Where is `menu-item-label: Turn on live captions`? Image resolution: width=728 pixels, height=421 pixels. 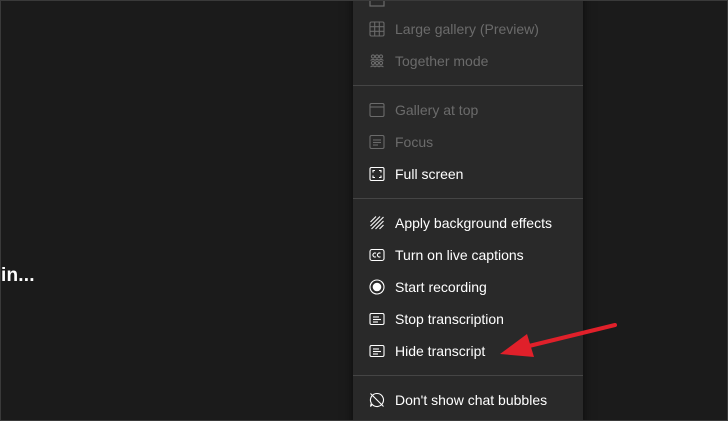
menu-item-label: Turn on live captions is located at coordinates (459, 255).